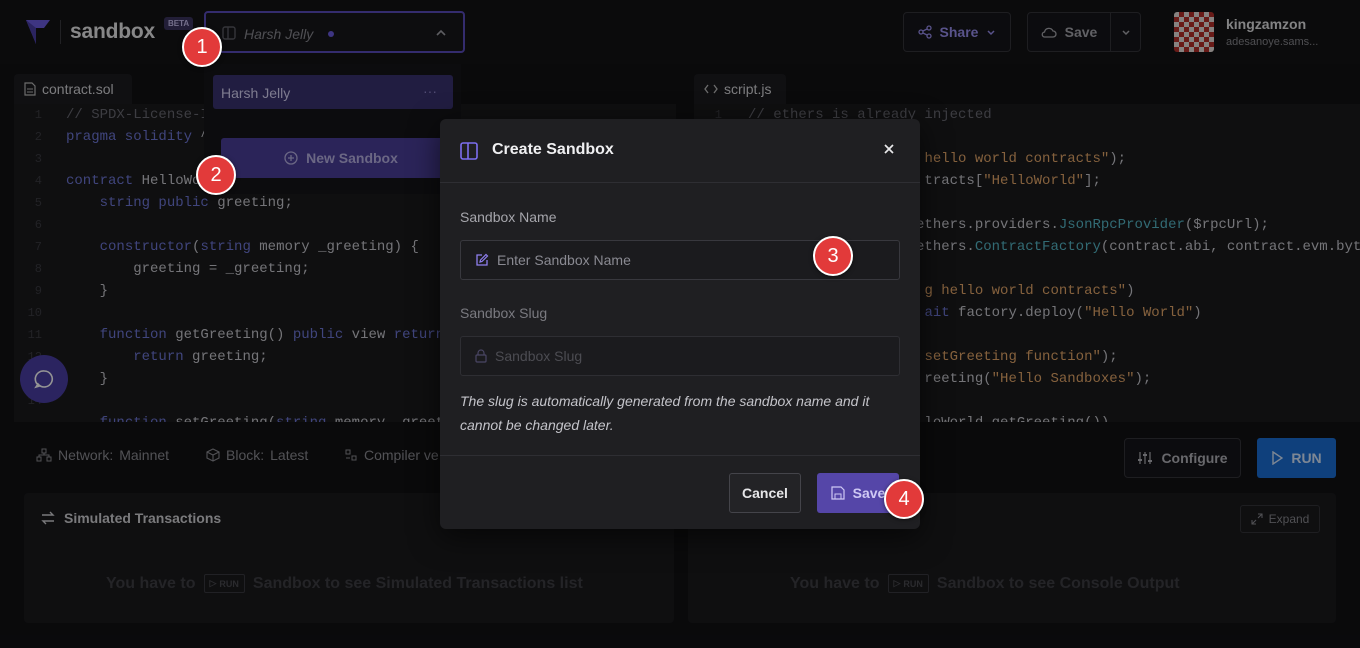 This screenshot has width=1360, height=648. Describe the element at coordinates (216, 175) in the screenshot. I see `step-marker-2: 2` at that location.